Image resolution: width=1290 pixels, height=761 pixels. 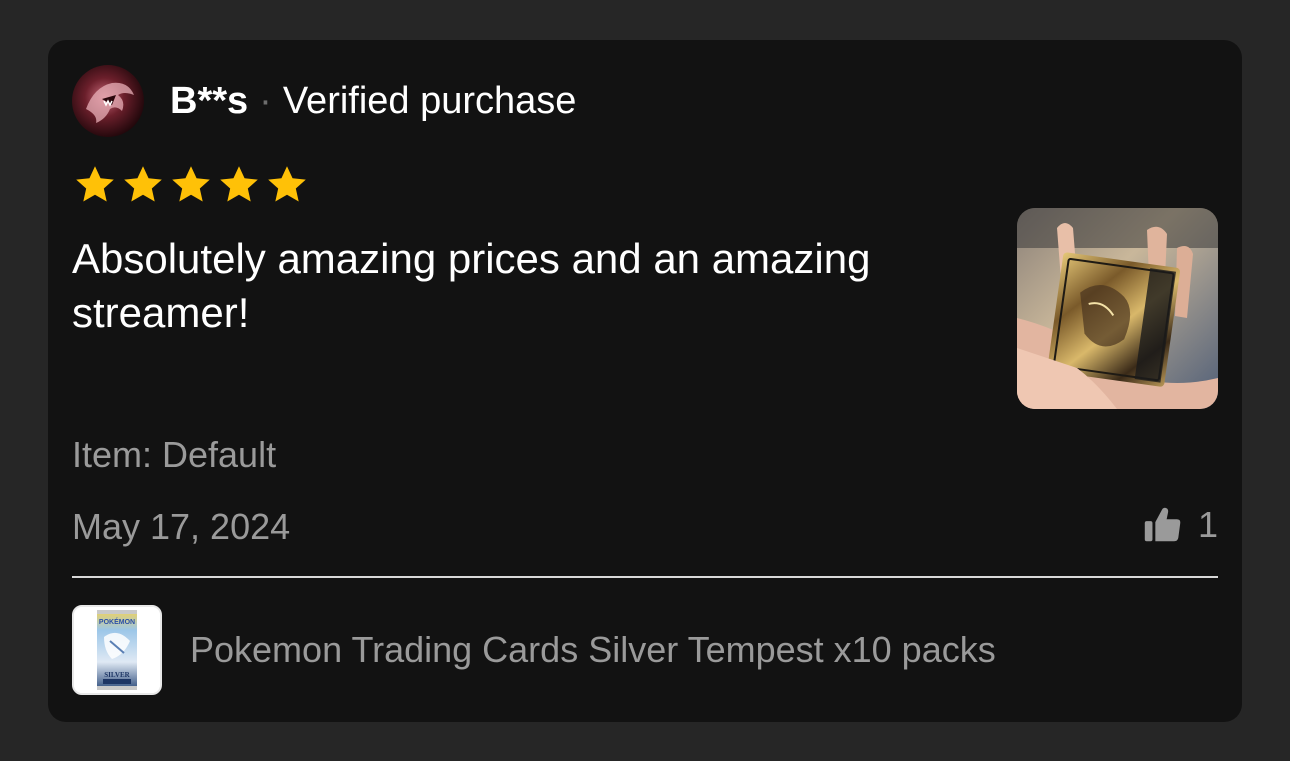 I want to click on review-header: B**s · Verified purchase, so click(x=324, y=101).